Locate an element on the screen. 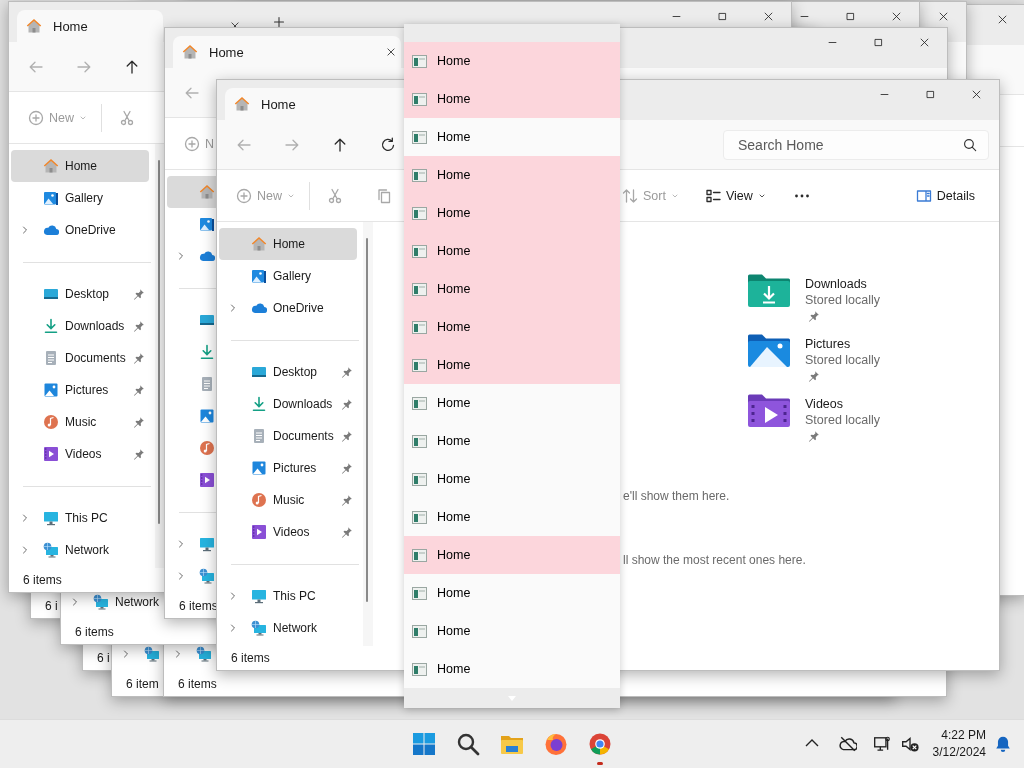  folder-name: Downloads is located at coordinates (836, 284).